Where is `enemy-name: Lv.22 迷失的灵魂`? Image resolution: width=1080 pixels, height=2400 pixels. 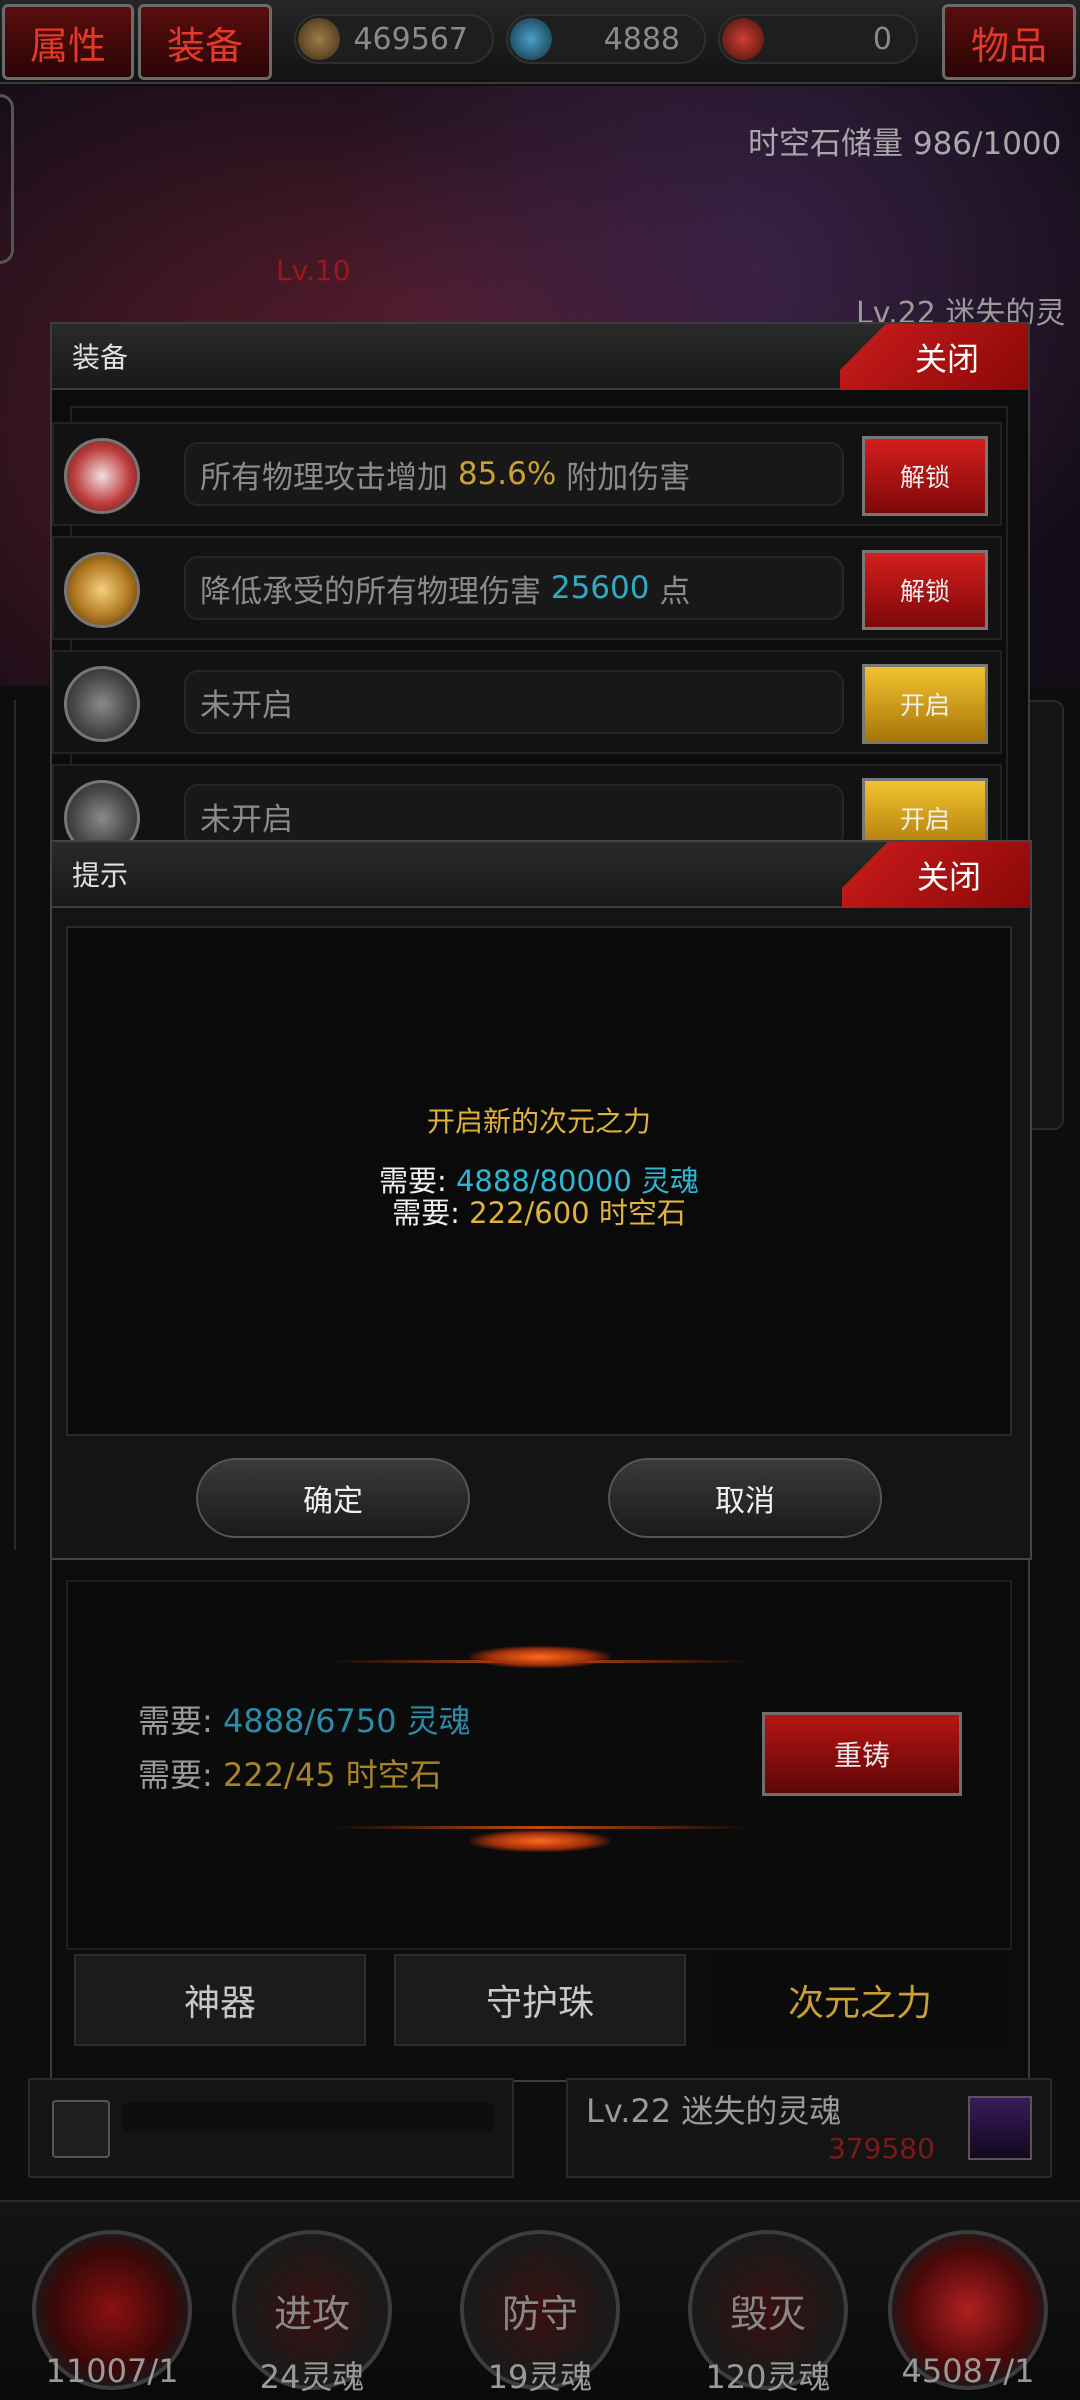
enemy-name: Lv.22 迷失的灵魂 is located at coordinates (714, 2111).